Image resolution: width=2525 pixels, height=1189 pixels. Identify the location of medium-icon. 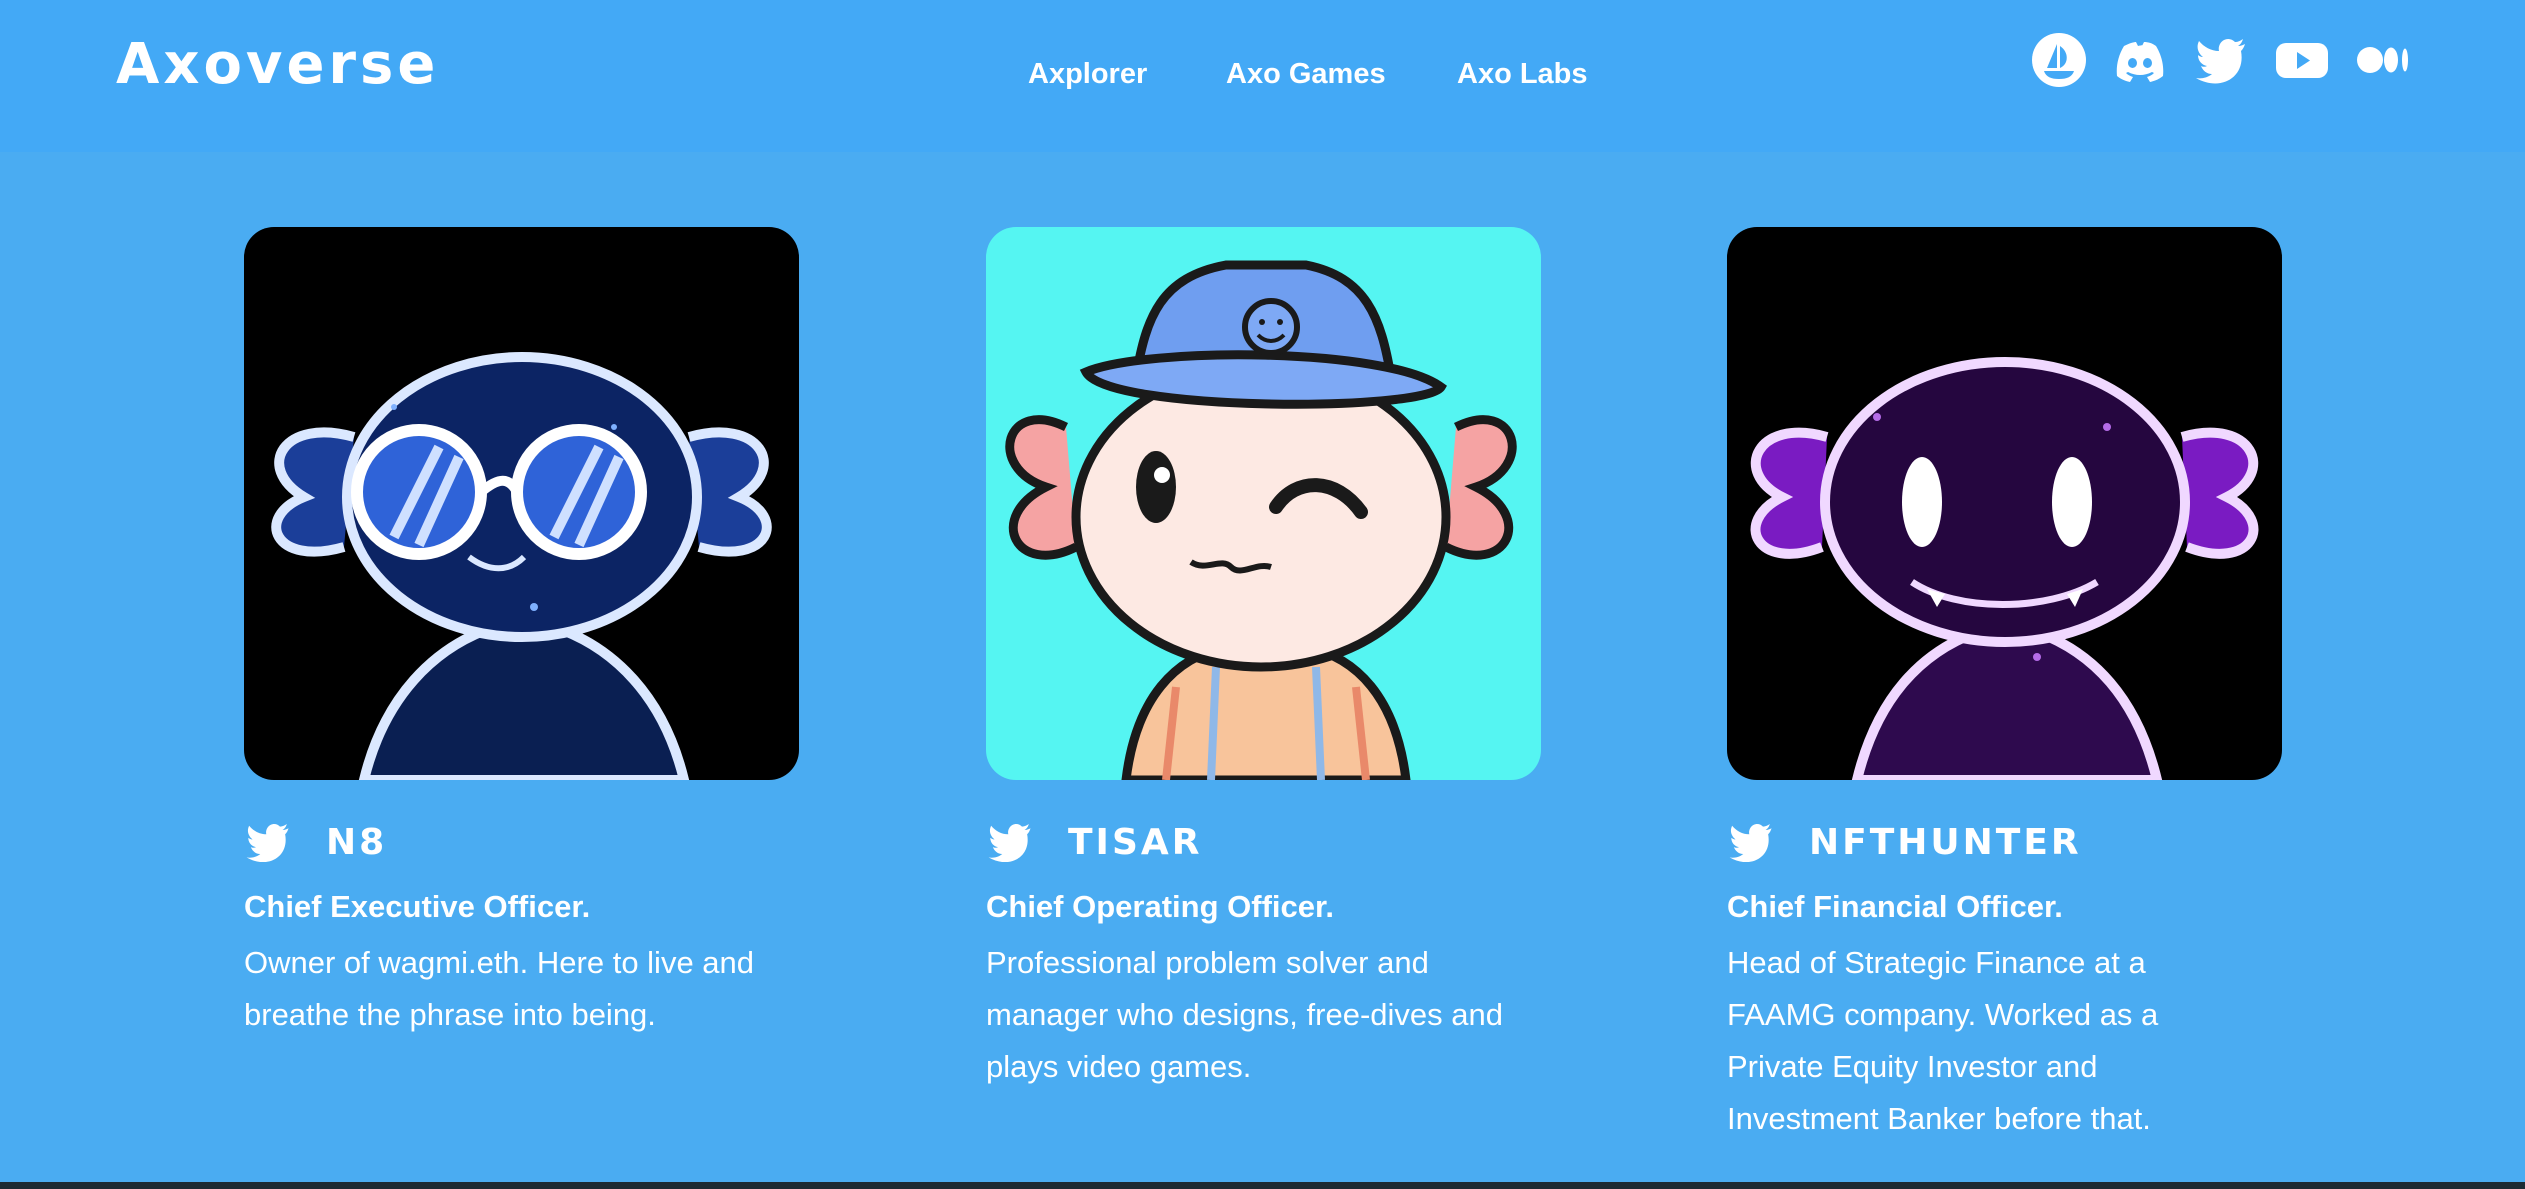
(2383, 60).